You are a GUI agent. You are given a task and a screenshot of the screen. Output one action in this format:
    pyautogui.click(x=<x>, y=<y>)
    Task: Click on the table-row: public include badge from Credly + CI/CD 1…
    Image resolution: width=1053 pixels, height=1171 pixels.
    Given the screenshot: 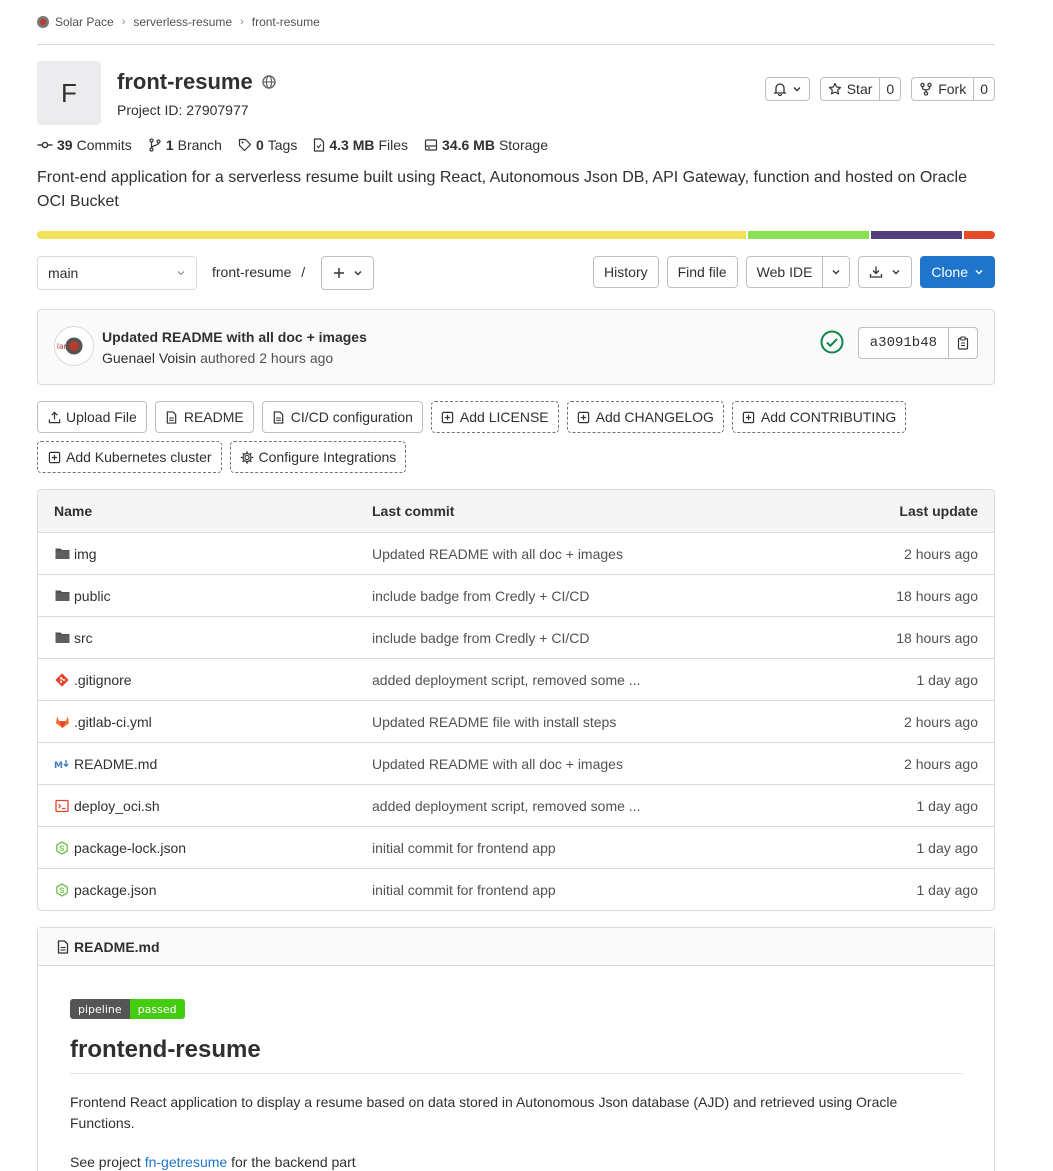 What is the action you would take?
    pyautogui.click(x=516, y=595)
    